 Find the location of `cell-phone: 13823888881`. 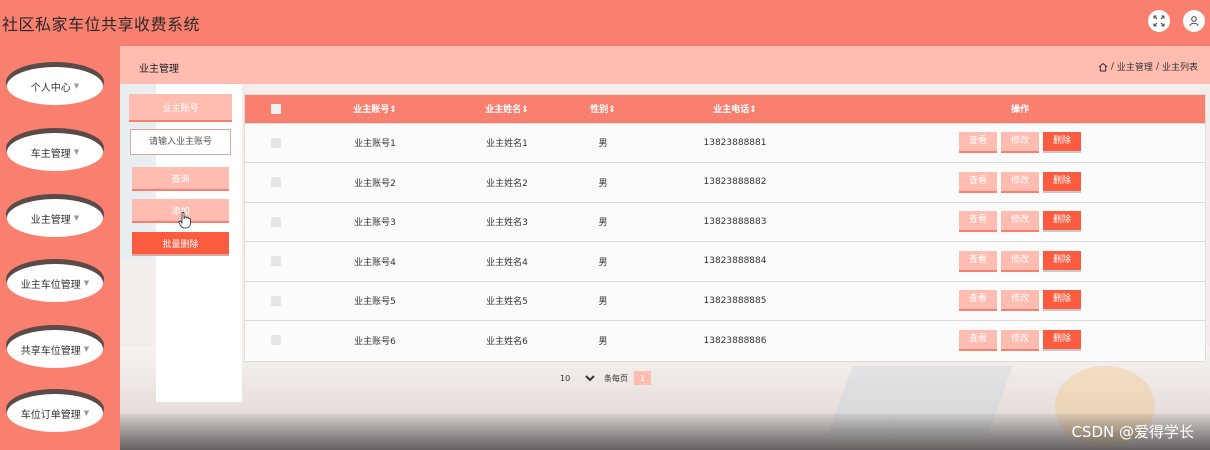

cell-phone: 13823888881 is located at coordinates (735, 142).